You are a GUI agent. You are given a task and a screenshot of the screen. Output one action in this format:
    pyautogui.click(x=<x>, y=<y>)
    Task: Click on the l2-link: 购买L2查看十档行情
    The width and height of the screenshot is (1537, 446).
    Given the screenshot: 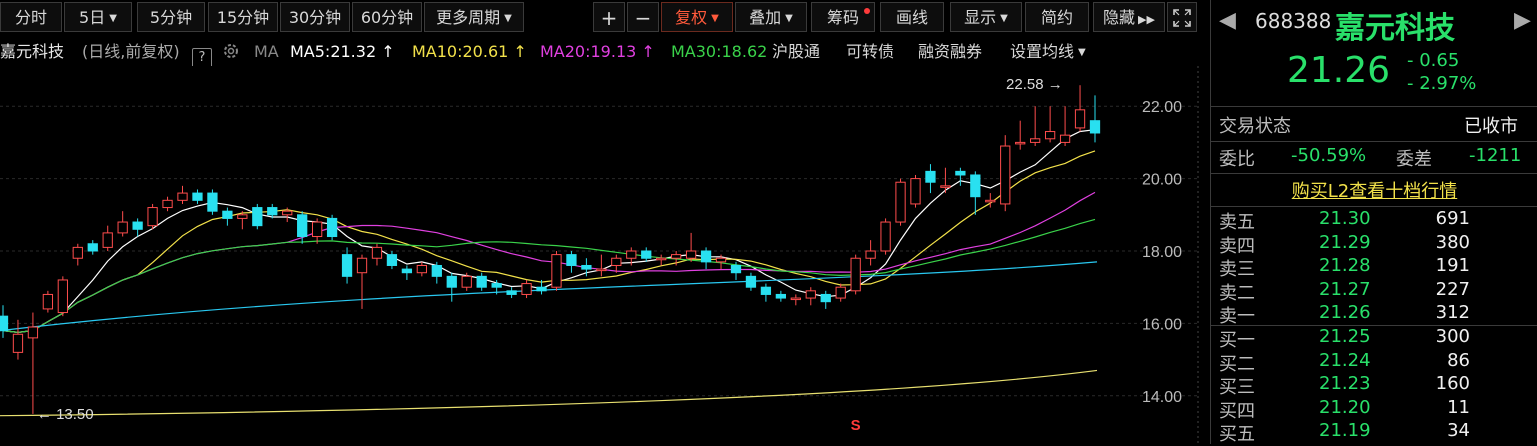 What is the action you would take?
    pyautogui.click(x=1374, y=191)
    